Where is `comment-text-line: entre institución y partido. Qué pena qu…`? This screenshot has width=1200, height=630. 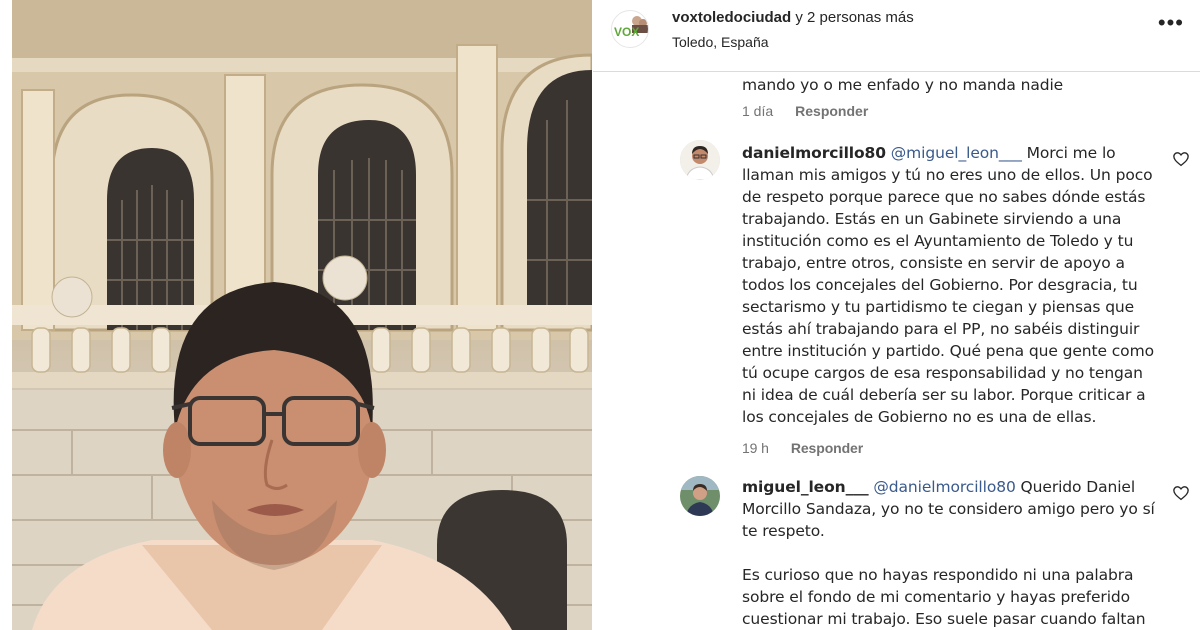
comment-text-line: entre institución y partido. Qué pena qu… is located at coordinates (948, 351).